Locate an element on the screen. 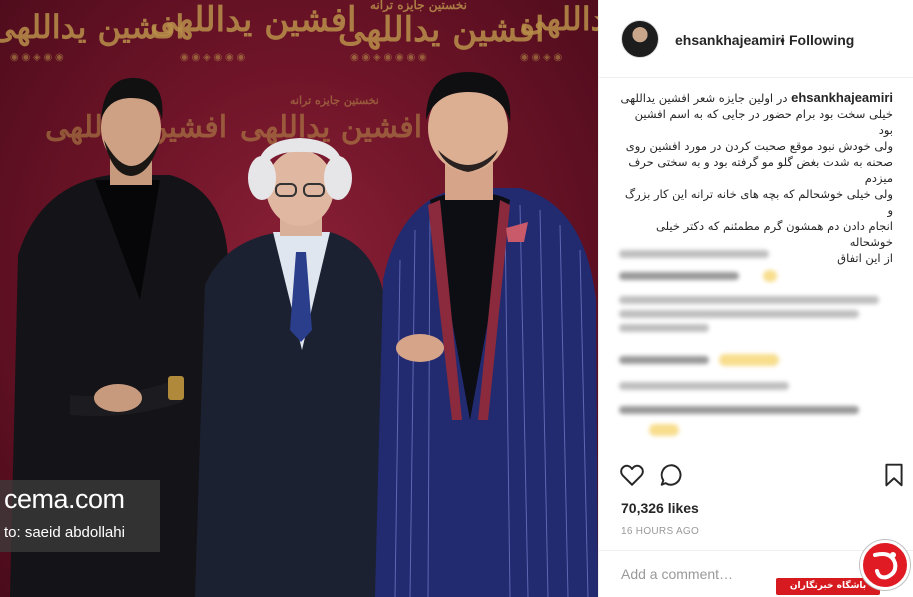  news-logo-icon is located at coordinates (885, 565).